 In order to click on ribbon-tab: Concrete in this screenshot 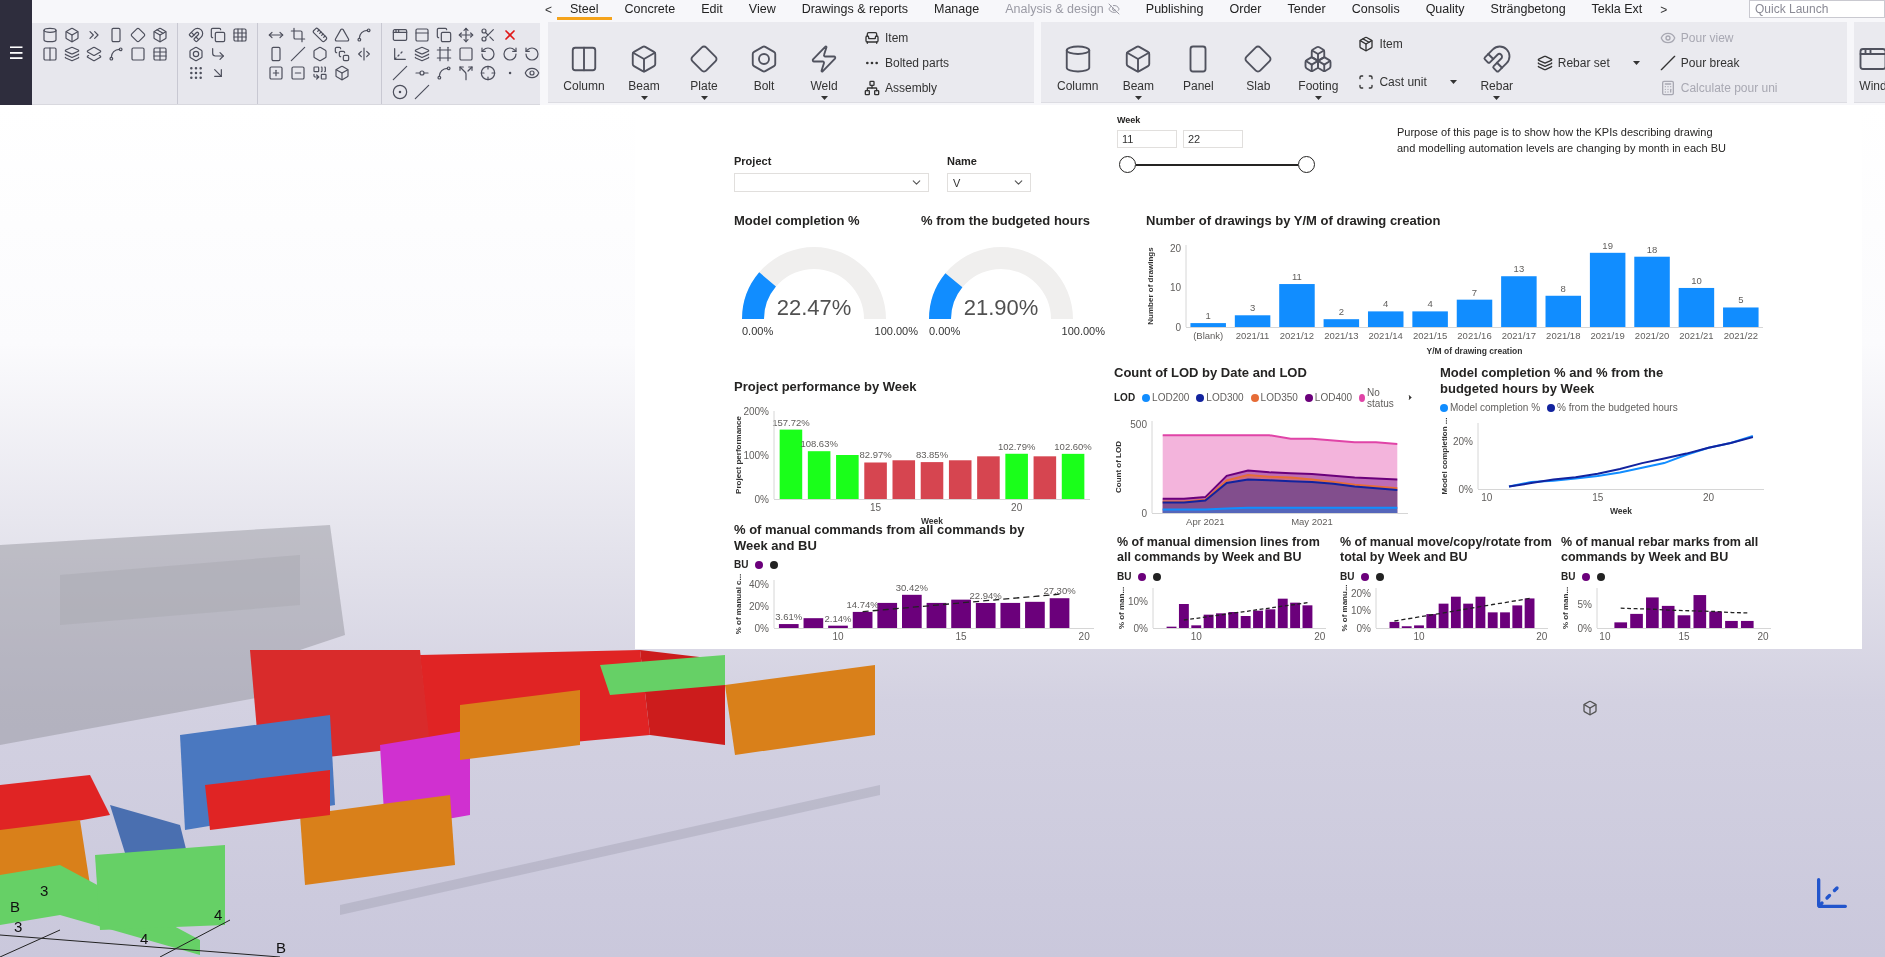, I will do `click(650, 10)`.